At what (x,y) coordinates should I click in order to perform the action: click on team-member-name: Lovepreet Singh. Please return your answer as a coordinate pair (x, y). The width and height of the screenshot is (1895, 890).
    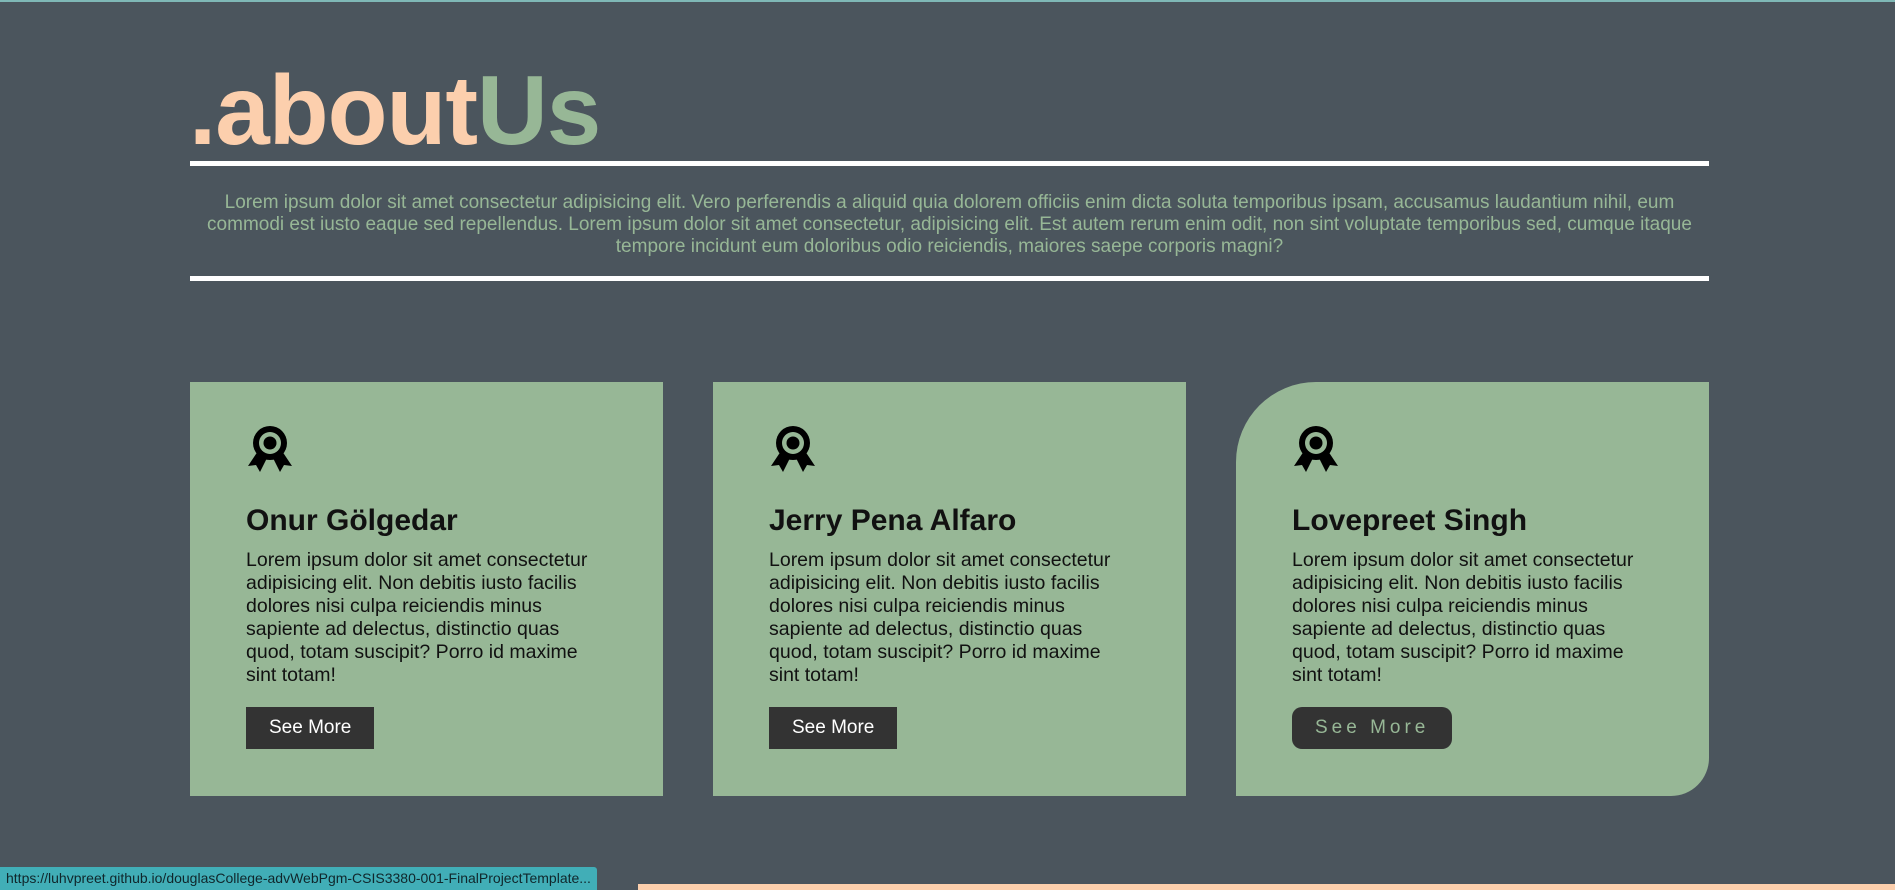
    Looking at the image, I should click on (1410, 520).